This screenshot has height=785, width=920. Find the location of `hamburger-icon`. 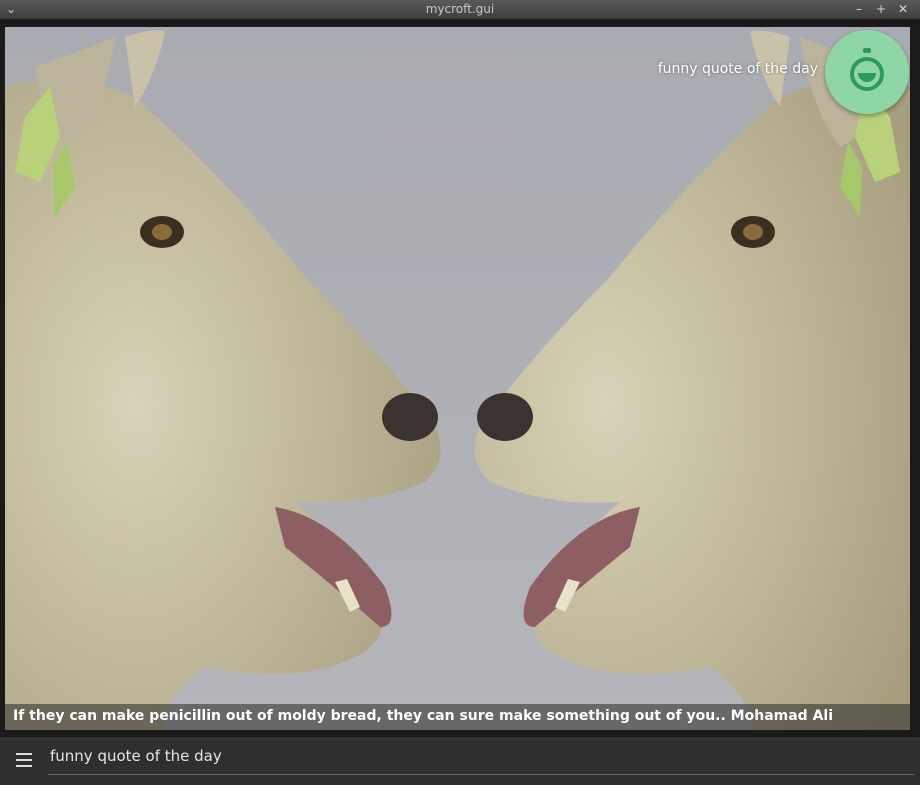

hamburger-icon is located at coordinates (25, 761).